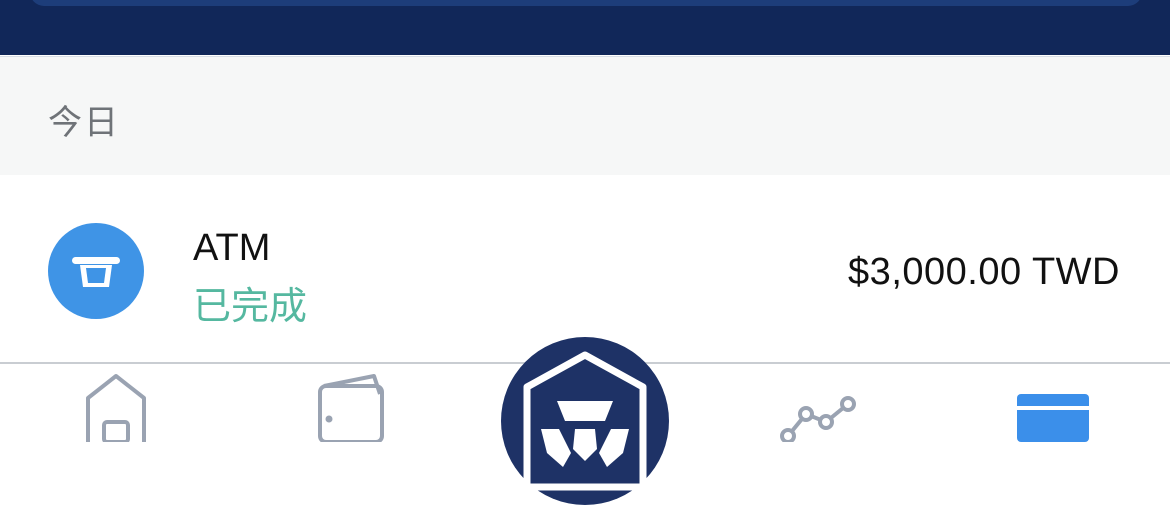  I want to click on card-icon, so click(1053, 418).